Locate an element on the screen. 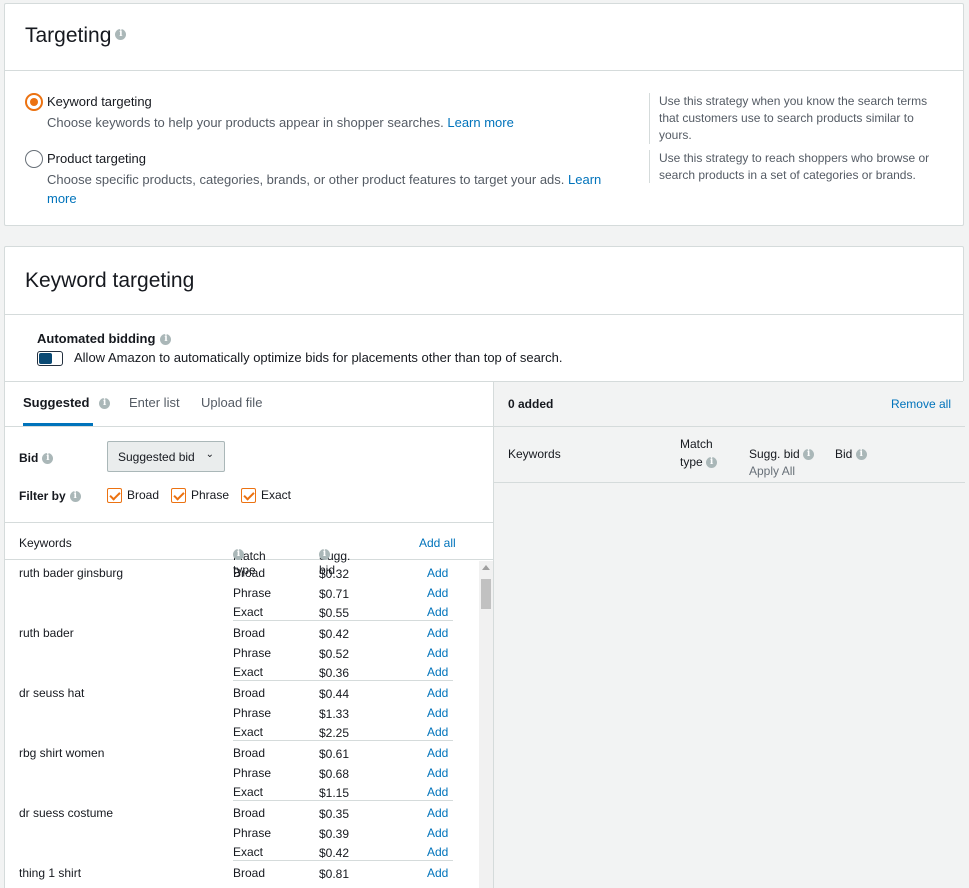 The width and height of the screenshot is (969, 888). suggested-bid: $0.35 is located at coordinates (334, 814).